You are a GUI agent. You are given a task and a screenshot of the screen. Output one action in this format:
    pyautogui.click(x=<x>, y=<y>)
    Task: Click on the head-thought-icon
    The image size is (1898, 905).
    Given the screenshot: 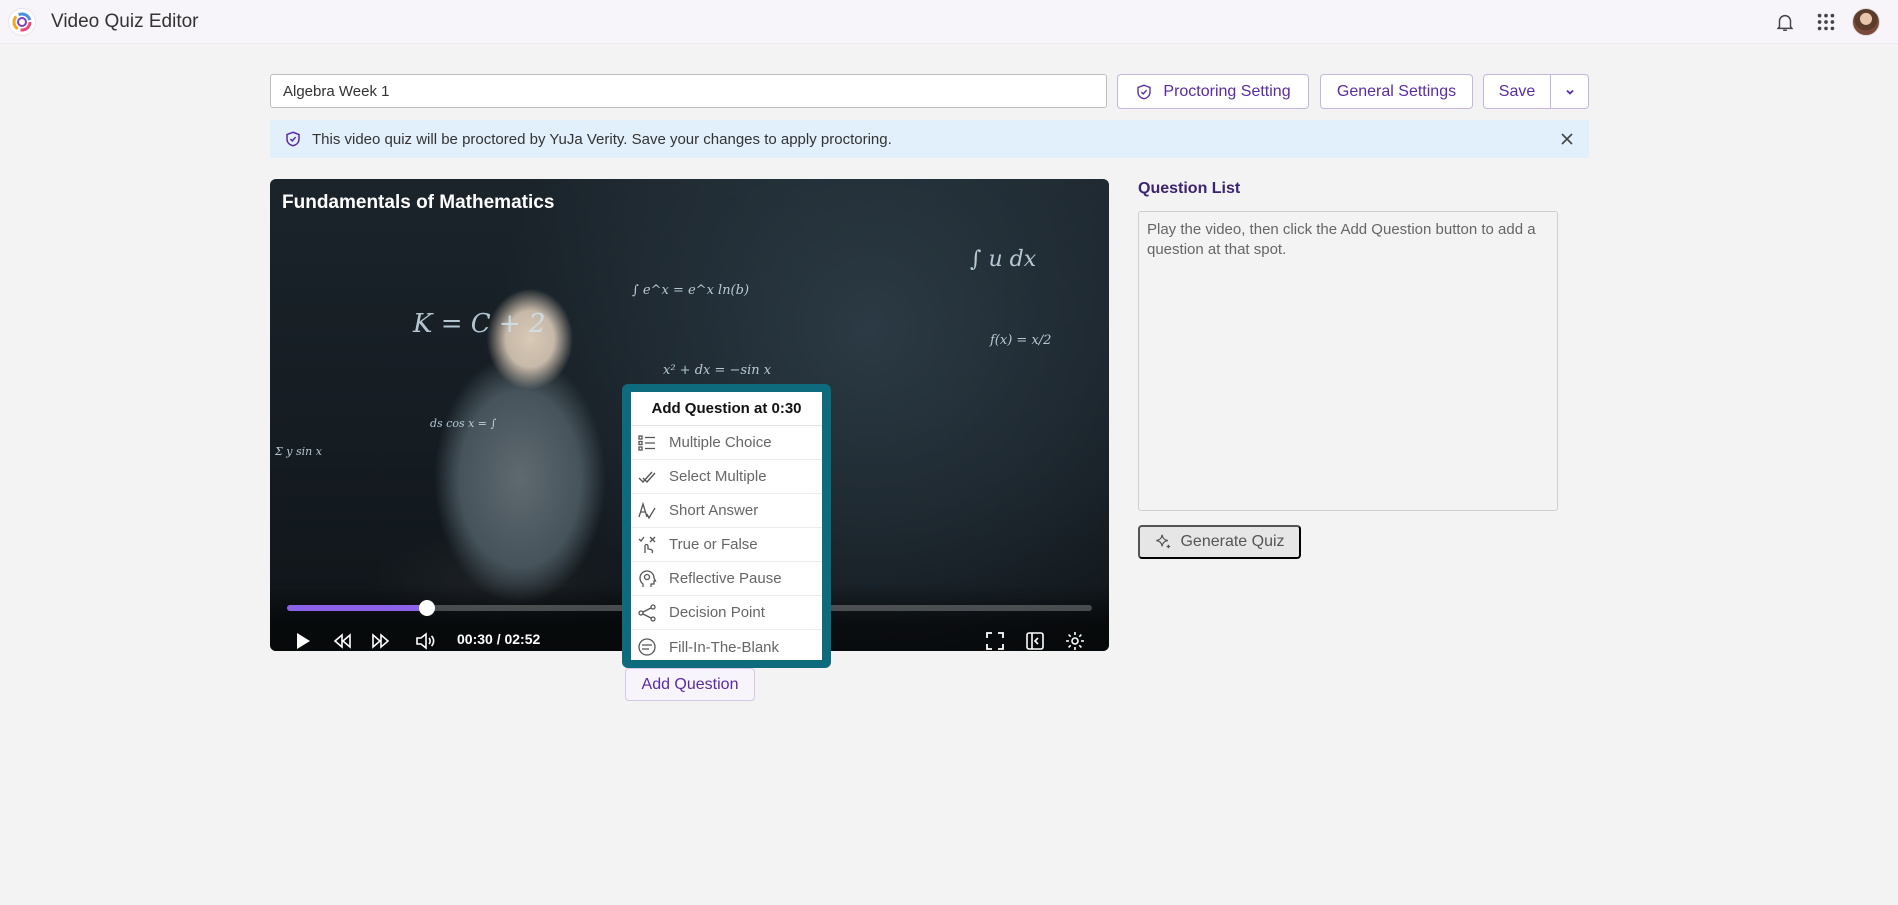 What is the action you would take?
    pyautogui.click(x=648, y=578)
    